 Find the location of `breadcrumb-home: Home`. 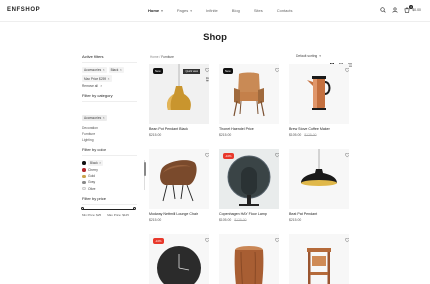

breadcrumb-home: Home is located at coordinates (154, 57).